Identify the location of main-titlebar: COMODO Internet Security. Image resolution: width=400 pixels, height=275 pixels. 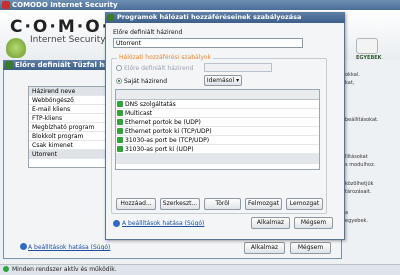
(200, 5).